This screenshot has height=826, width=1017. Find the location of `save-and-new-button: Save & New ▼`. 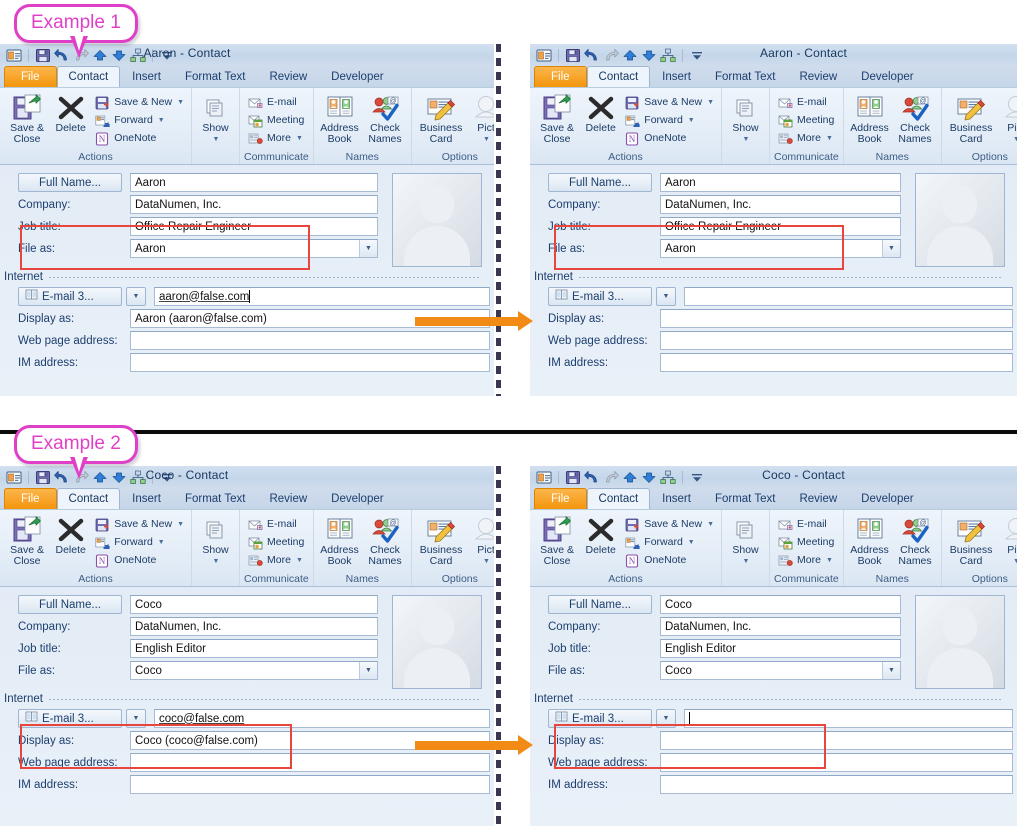

save-and-new-button: Save & New ▼ is located at coordinates (139, 102).